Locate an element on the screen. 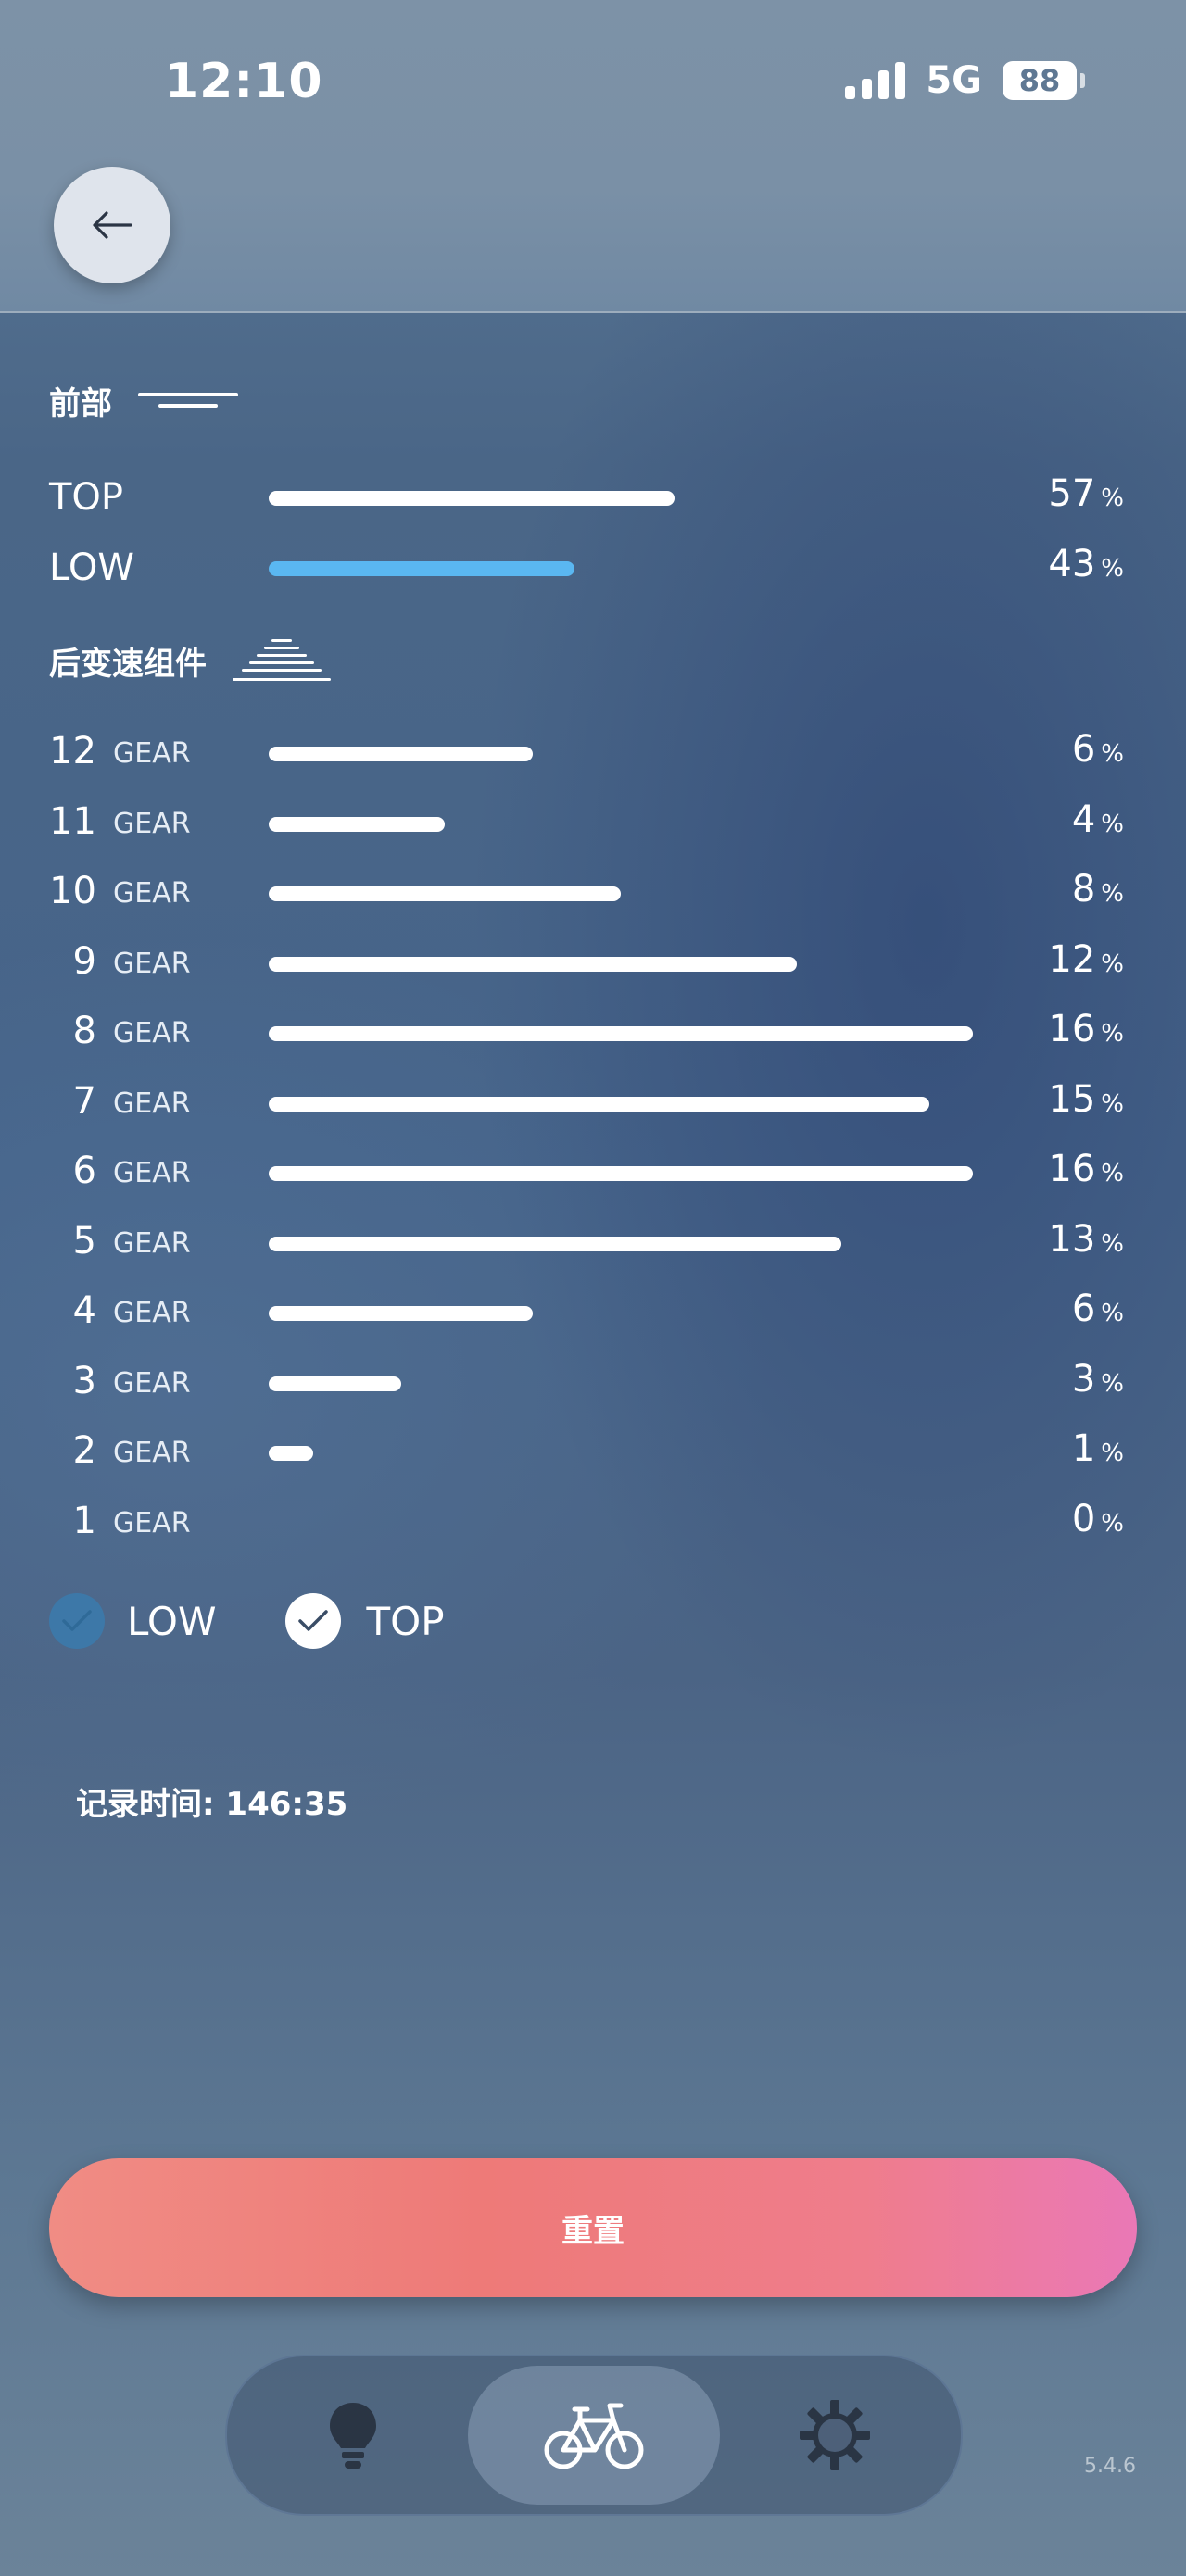  top-checkbox is located at coordinates (312, 1621).